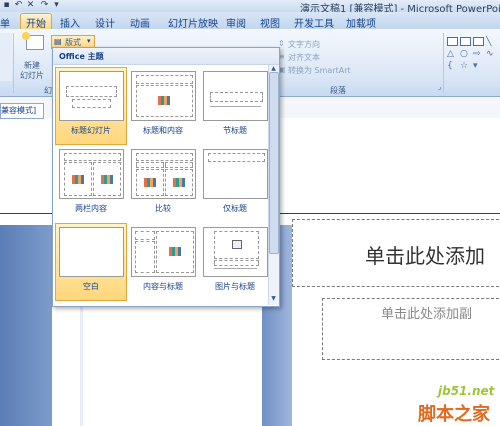 This screenshot has width=500, height=426. I want to click on new-slide-button, so click(34, 44).